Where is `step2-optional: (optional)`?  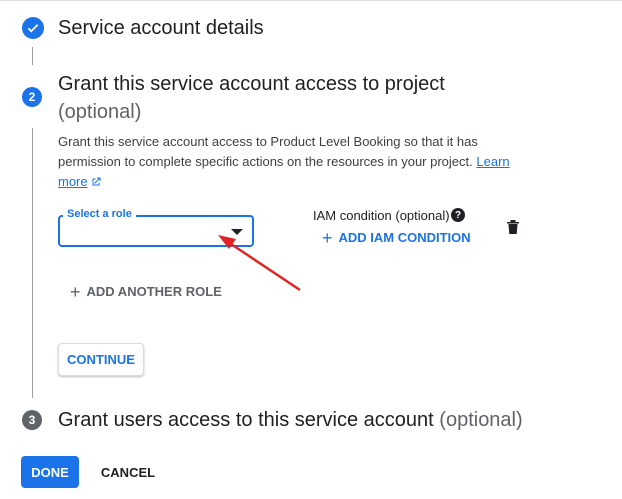 step2-optional: (optional) is located at coordinates (100, 112).